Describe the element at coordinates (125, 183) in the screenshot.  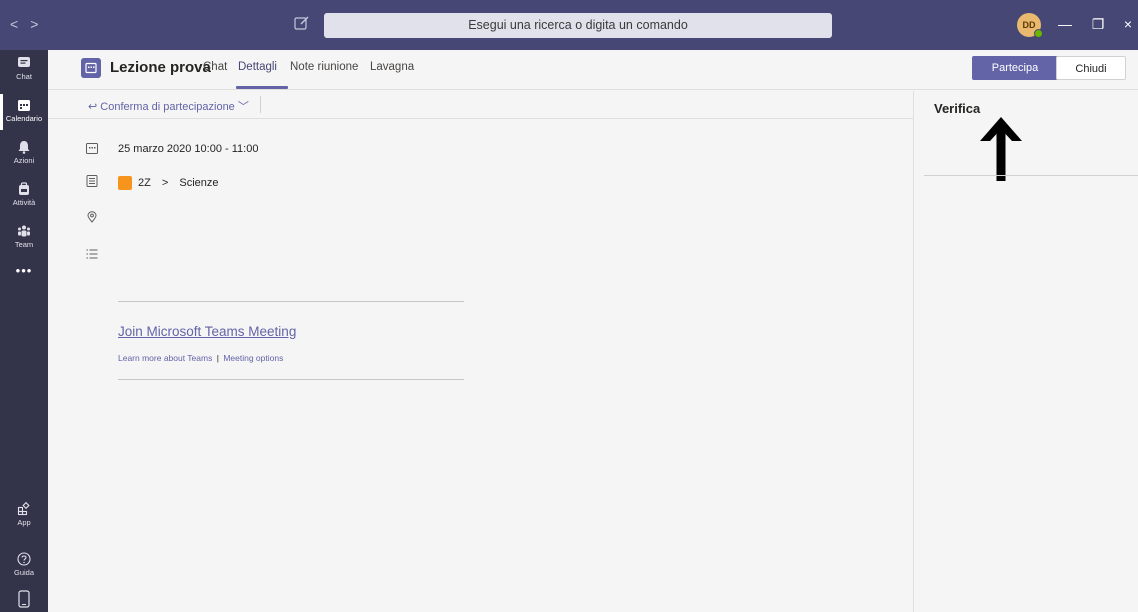
I see `team-avatar-icon` at that location.